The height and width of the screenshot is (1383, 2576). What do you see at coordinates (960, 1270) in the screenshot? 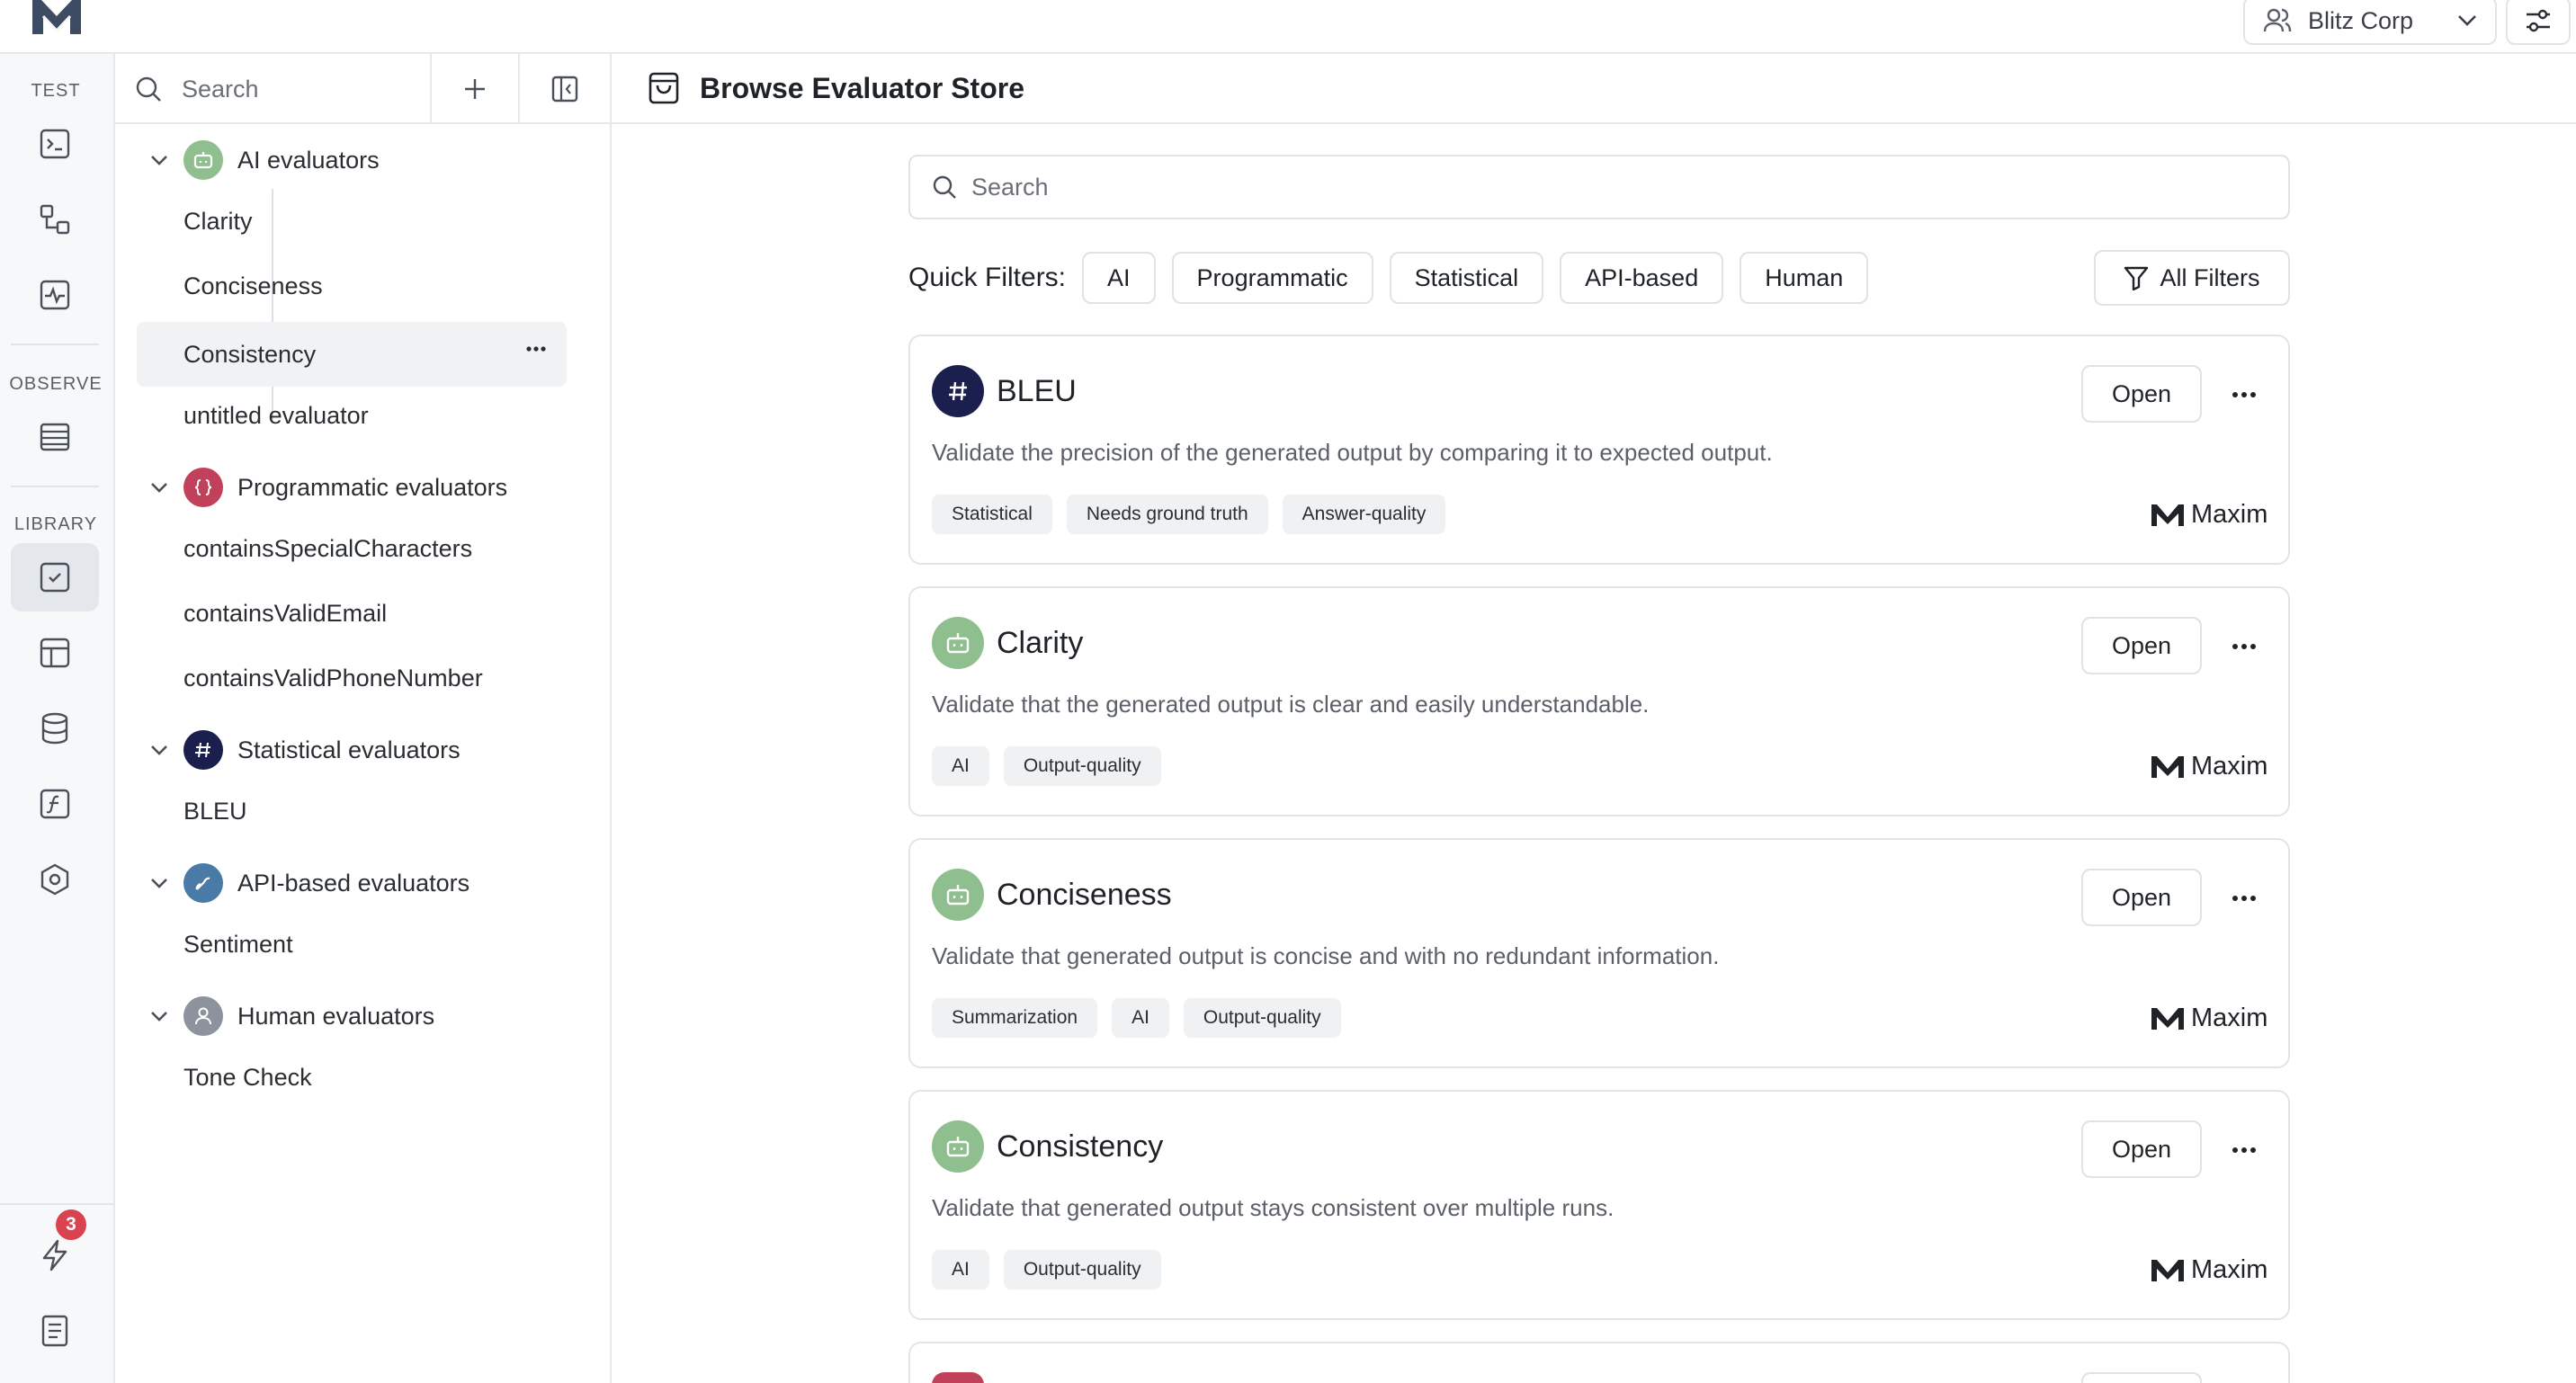
I see `tag: AI` at bounding box center [960, 1270].